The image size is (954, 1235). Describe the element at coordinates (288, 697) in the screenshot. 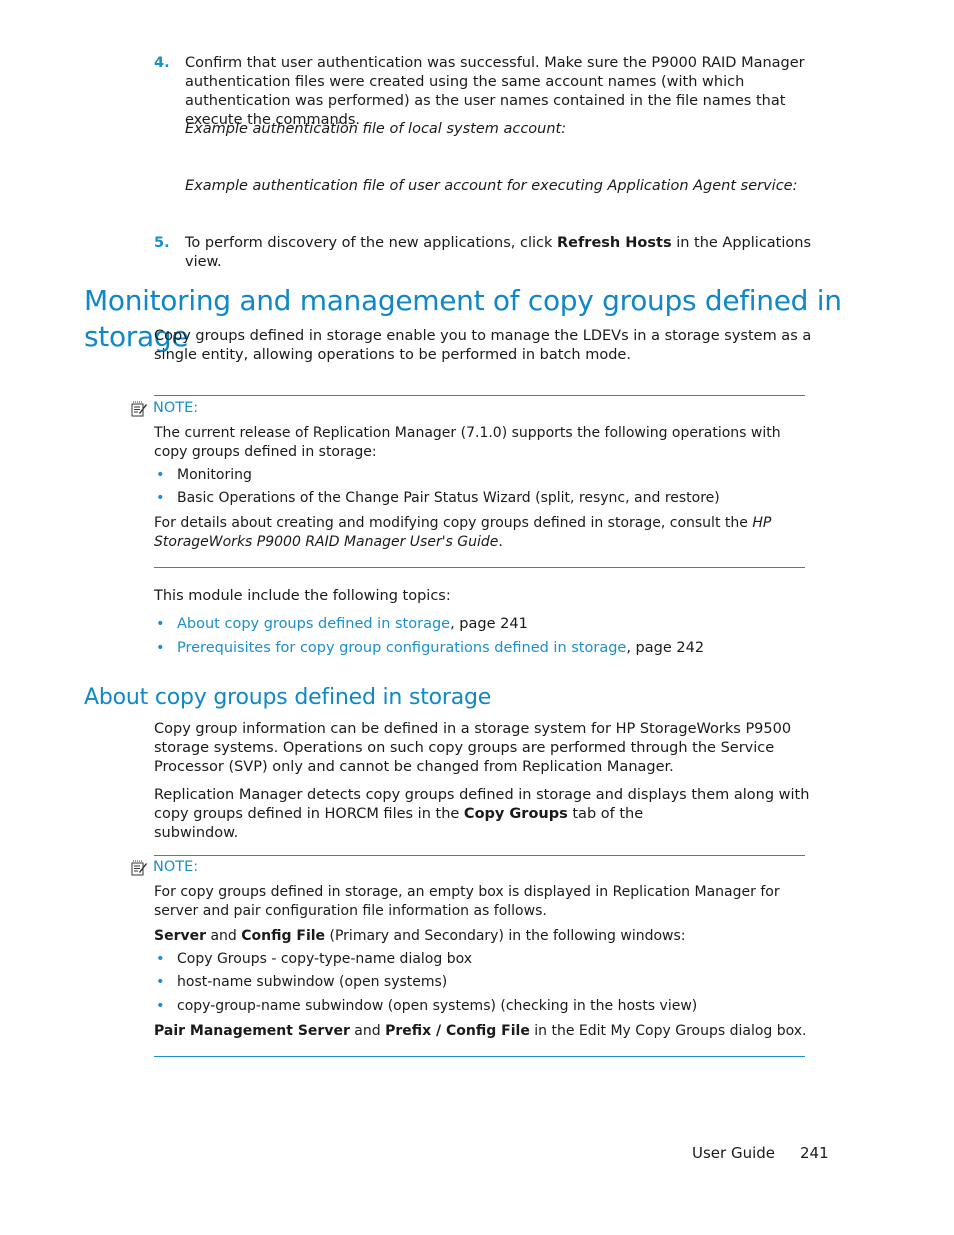

I see `subsection-heading: About copy groups defined in storage` at that location.